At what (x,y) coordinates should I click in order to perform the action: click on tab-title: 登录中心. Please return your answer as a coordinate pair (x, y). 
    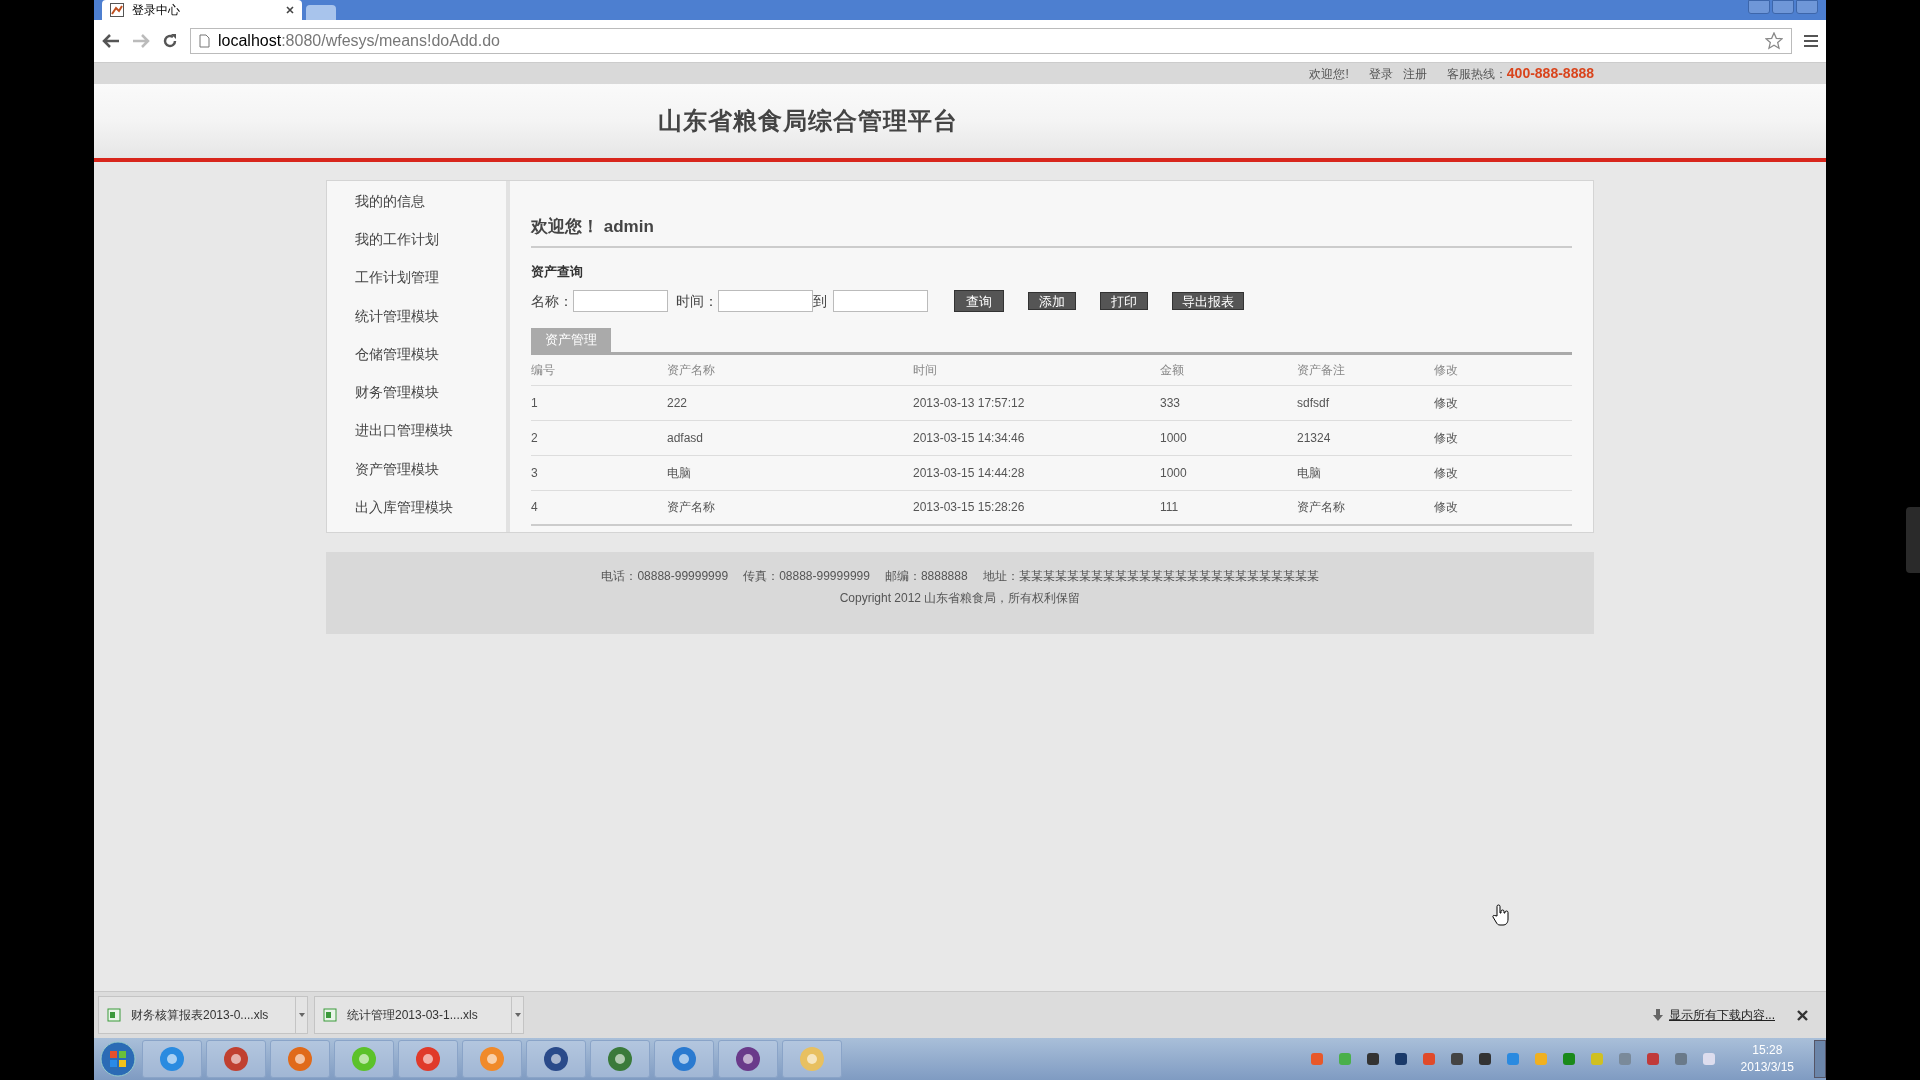
    Looking at the image, I should click on (156, 10).